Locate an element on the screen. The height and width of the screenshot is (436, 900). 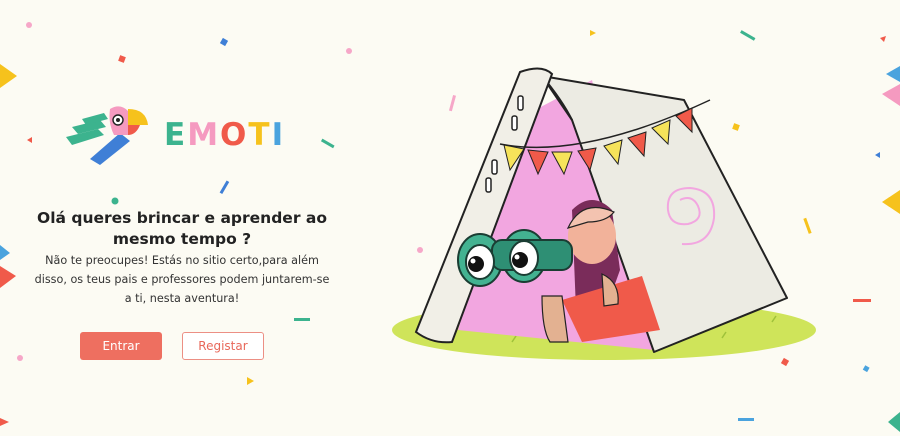
brand-letter: E is located at coordinates (176, 135).